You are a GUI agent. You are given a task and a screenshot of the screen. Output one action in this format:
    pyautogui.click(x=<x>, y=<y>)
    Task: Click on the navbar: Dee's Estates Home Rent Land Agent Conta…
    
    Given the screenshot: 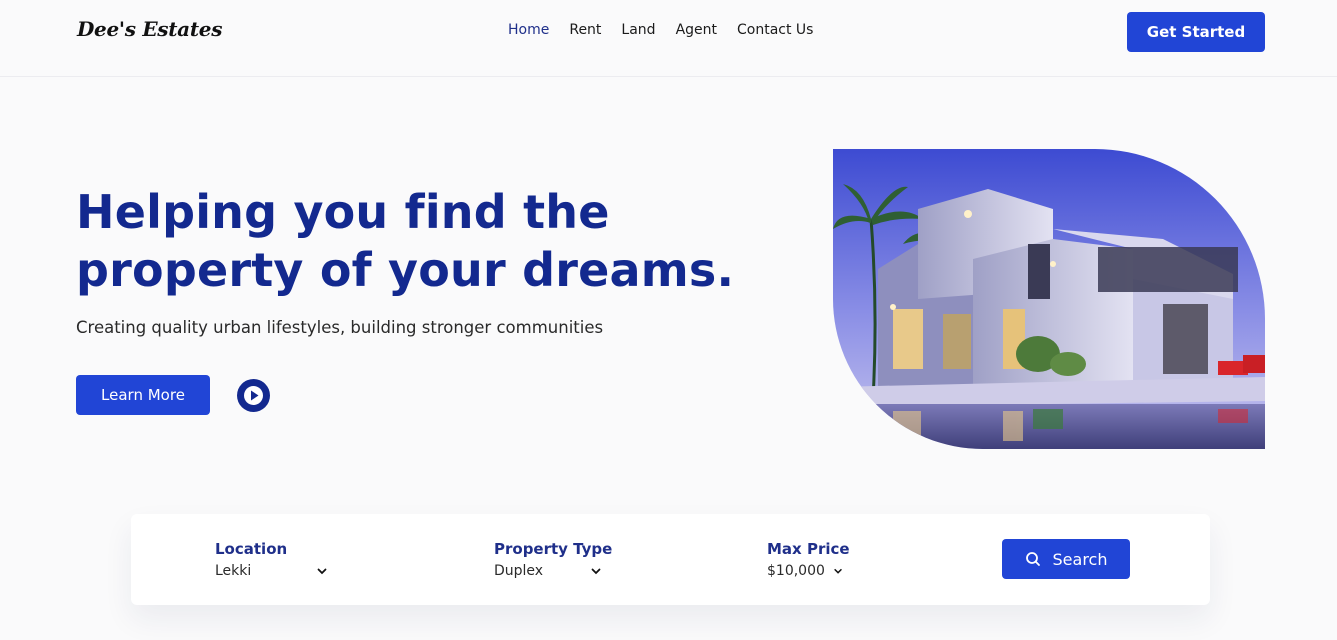 What is the action you would take?
    pyautogui.click(x=668, y=38)
    